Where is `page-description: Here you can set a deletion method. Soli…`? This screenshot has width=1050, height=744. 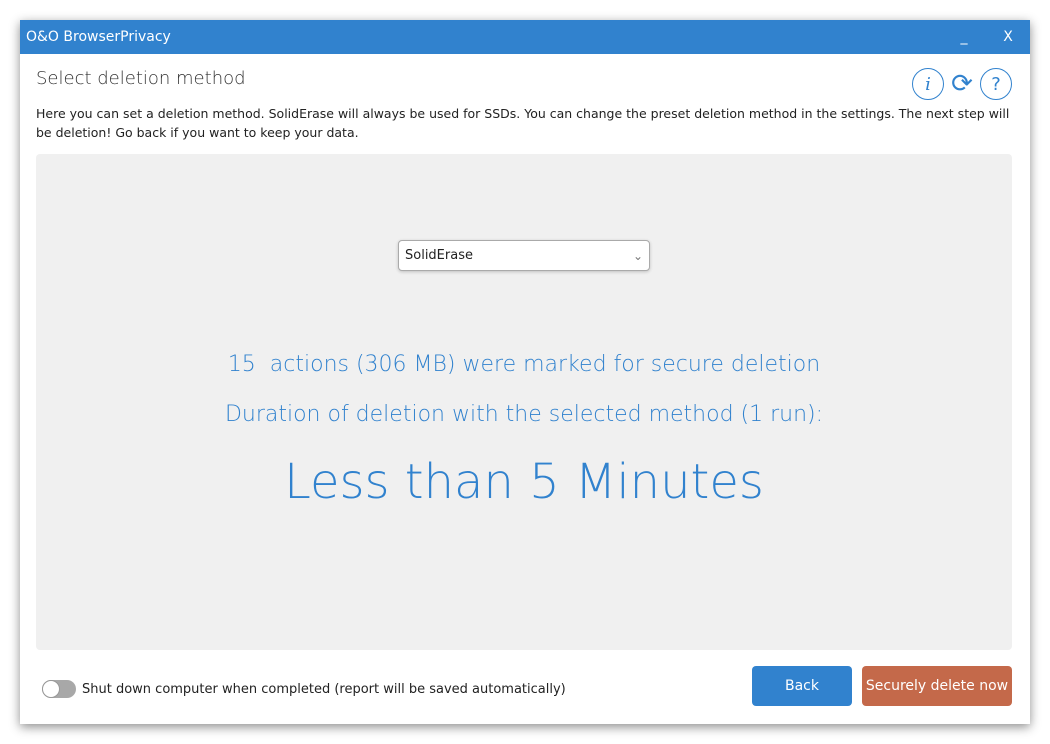 page-description: Here you can set a deletion method. Soli… is located at coordinates (523, 123).